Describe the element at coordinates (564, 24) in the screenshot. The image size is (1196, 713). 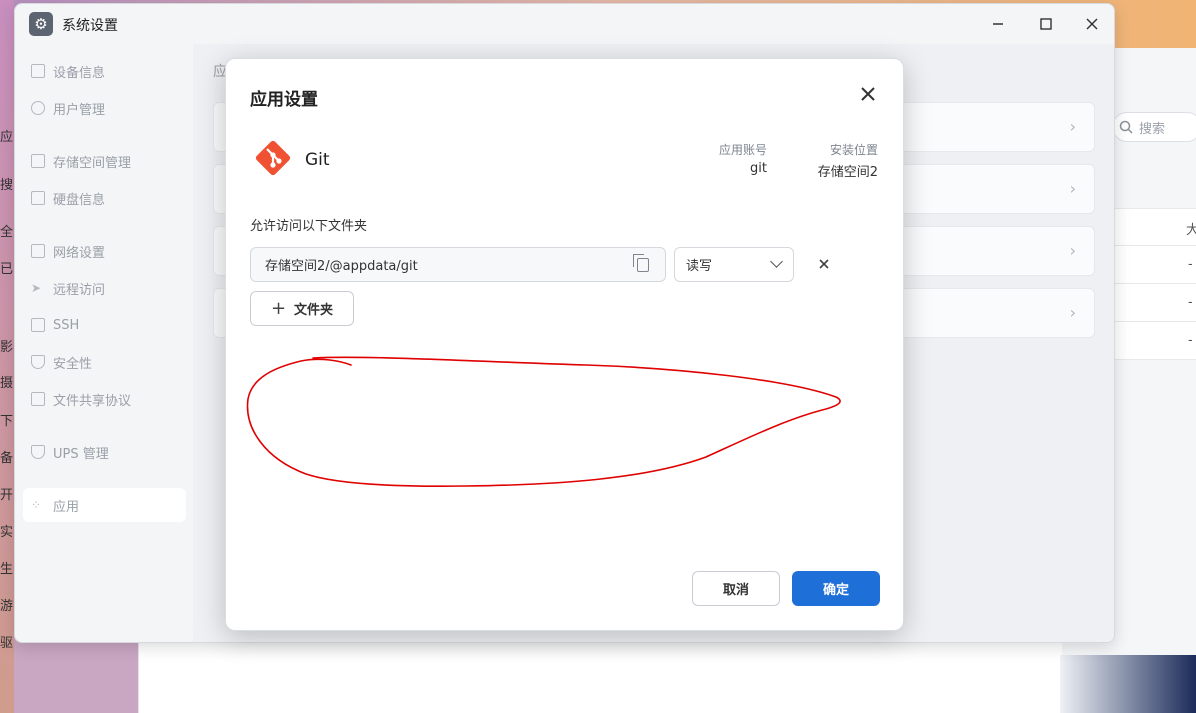
I see `title-bar: ⚙ 系统设置` at that location.